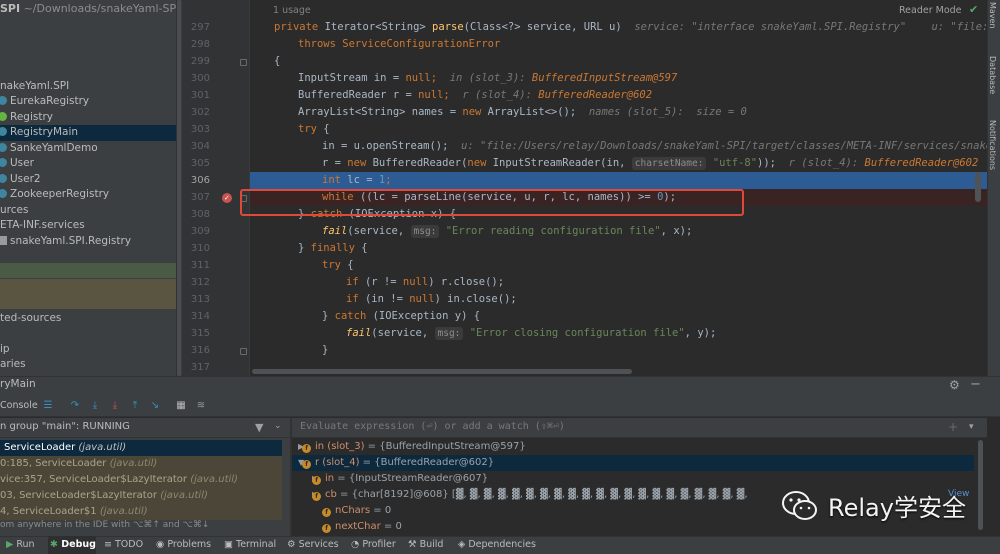 The width and height of the screenshot is (1000, 554). Describe the element at coordinates (88, 102) in the screenshot. I see `tree-item-eureka-registry: EurekaRegistry` at that location.